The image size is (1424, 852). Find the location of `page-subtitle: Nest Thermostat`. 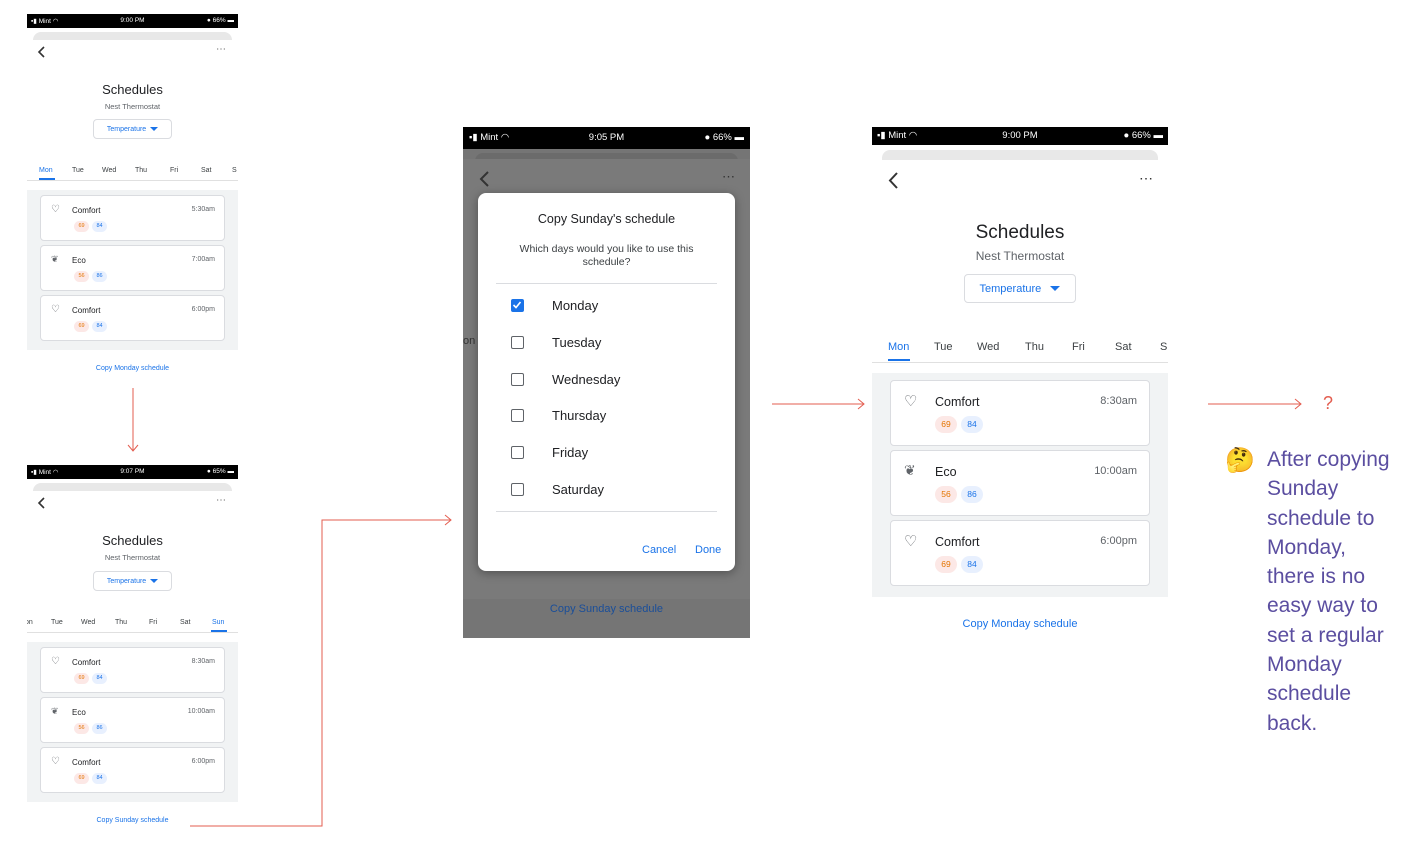

page-subtitle: Nest Thermostat is located at coordinates (1020, 256).